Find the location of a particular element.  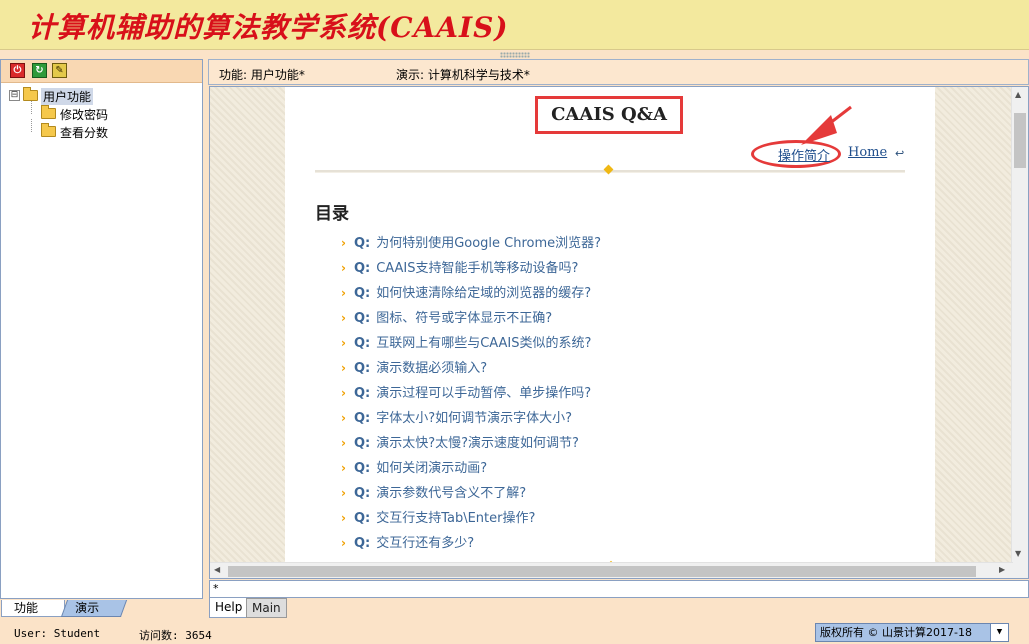

app-header: 计算机辅助的算法教学系统(CAAIS) is located at coordinates (514, 25).